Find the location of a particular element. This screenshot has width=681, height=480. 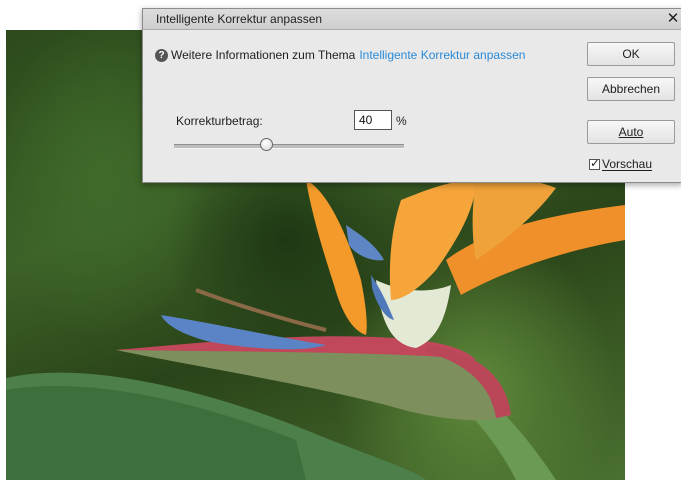

cancel-button: Abbrechen is located at coordinates (631, 89).